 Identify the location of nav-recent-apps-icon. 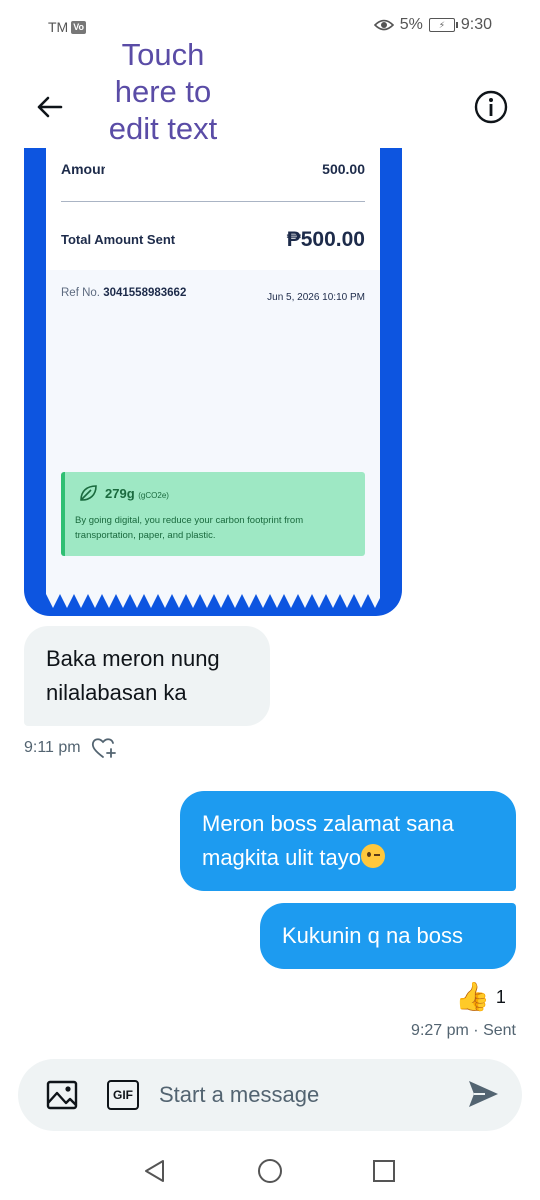
(384, 1171).